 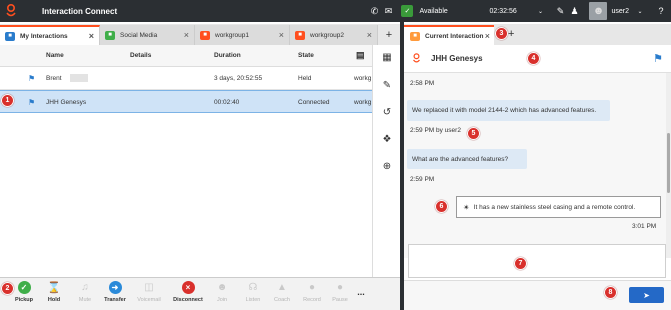 What do you see at coordinates (10, 36) in the screenshot?
I see `interactions-icon: ■` at bounding box center [10, 36].